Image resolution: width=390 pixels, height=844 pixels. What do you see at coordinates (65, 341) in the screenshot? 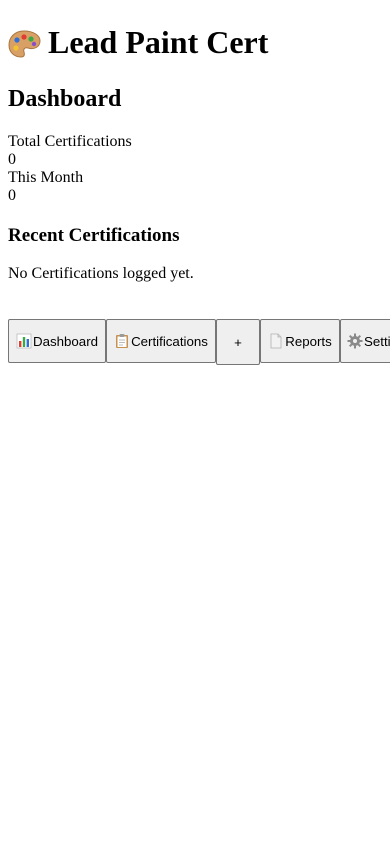
I see `nav-label: Dashboard` at bounding box center [65, 341].